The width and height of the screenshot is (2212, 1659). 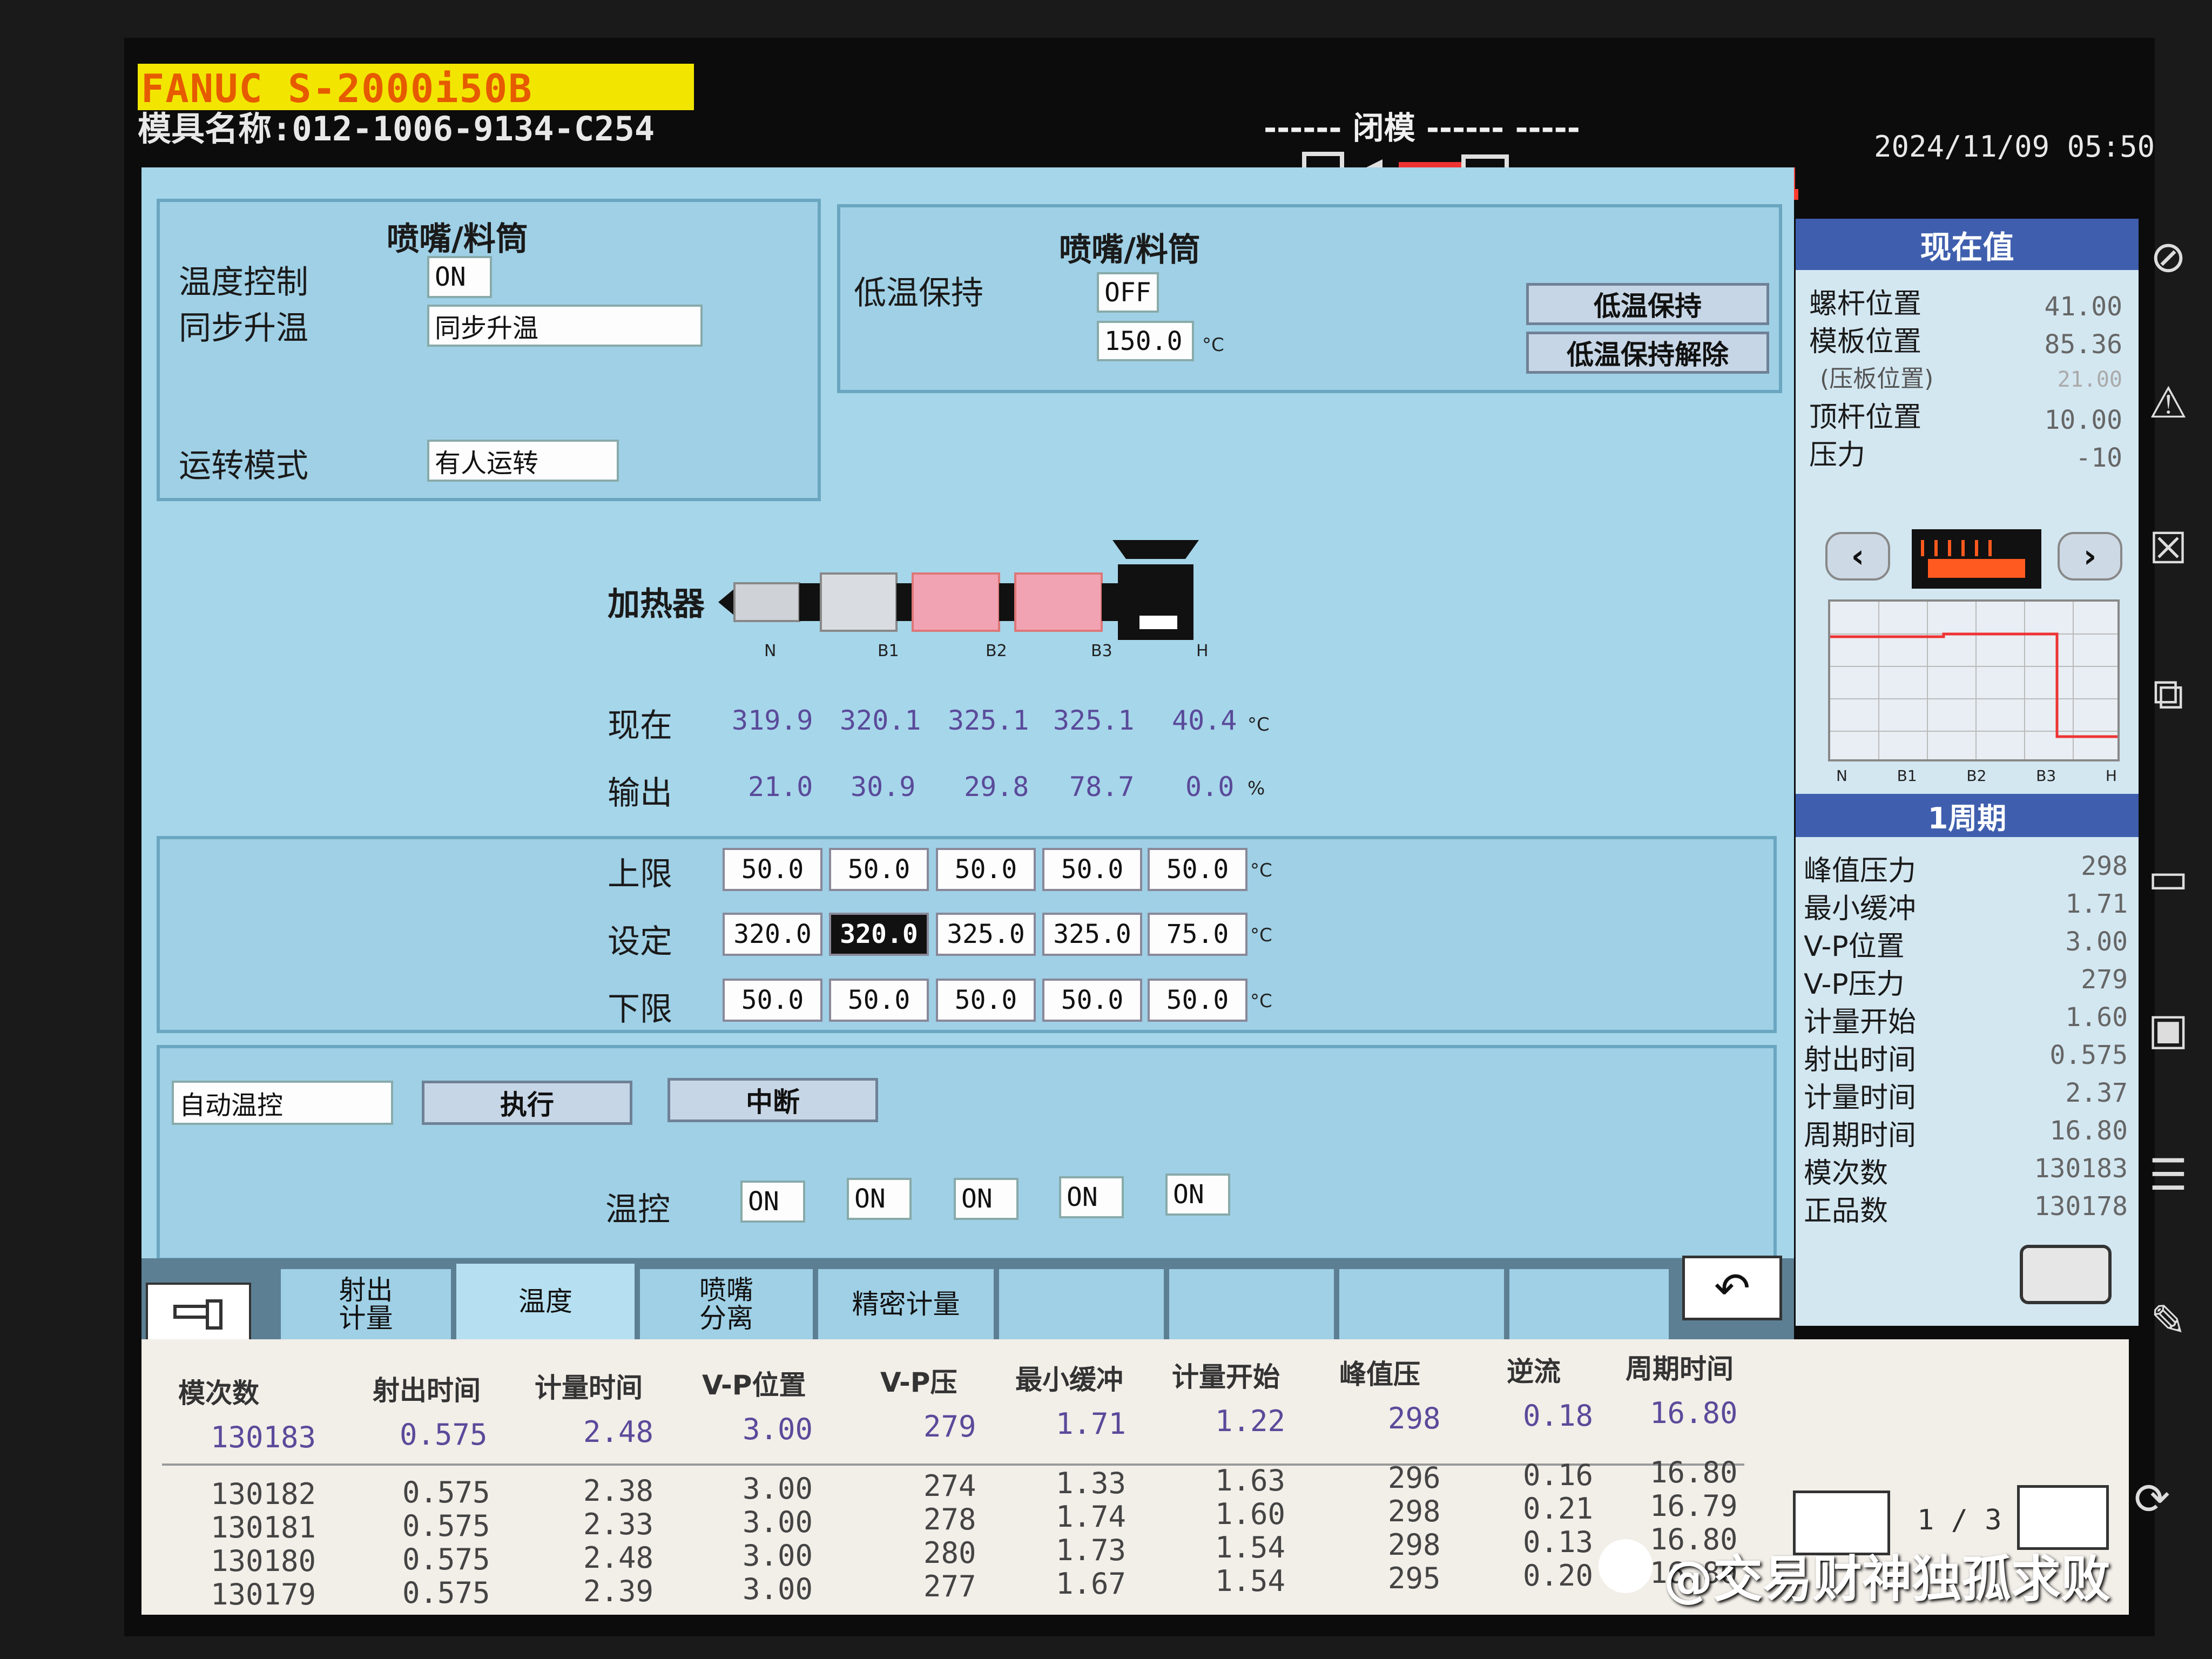 What do you see at coordinates (523, 461) in the screenshot?
I see `run-mode-field: 有人运转` at bounding box center [523, 461].